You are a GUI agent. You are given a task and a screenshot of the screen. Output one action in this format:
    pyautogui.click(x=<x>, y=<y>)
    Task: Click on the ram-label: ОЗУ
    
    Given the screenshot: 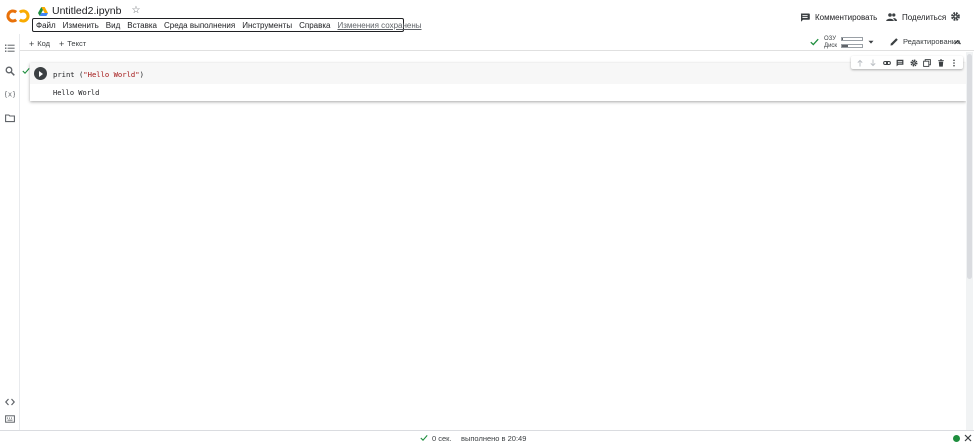 What is the action you would take?
    pyautogui.click(x=830, y=39)
    